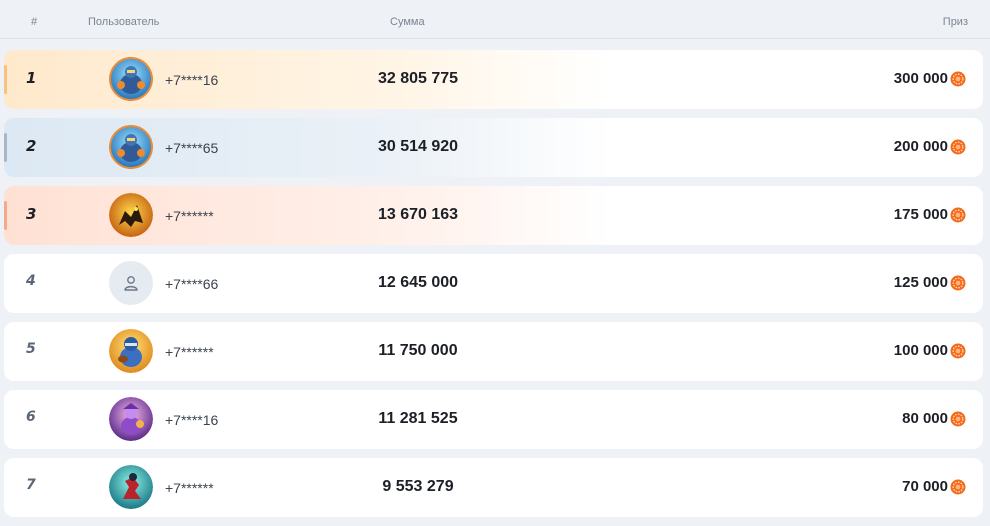 The image size is (990, 526). I want to click on table-row: 7 +7****** 9 553 279 70 000, so click(493, 487).